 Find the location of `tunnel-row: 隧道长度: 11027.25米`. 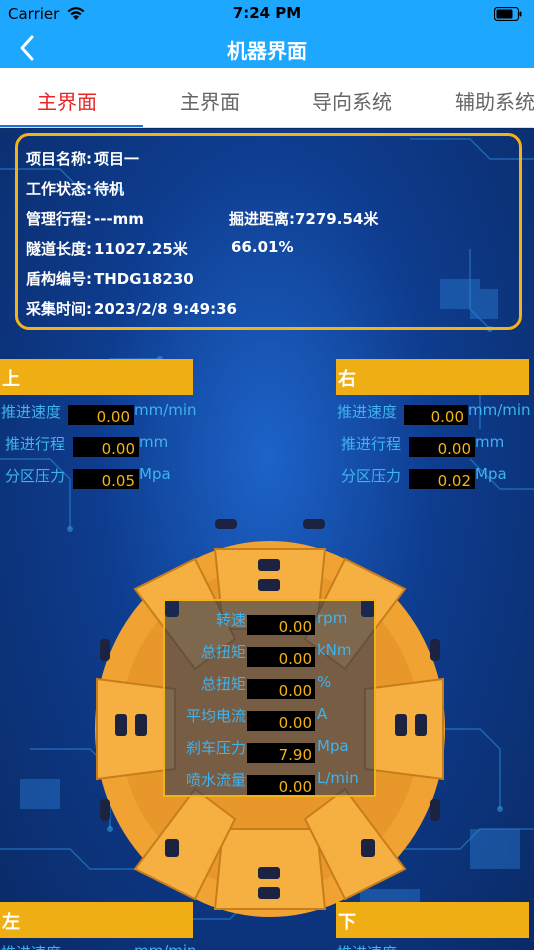

tunnel-row: 隧道长度: 11027.25米 is located at coordinates (107, 248).